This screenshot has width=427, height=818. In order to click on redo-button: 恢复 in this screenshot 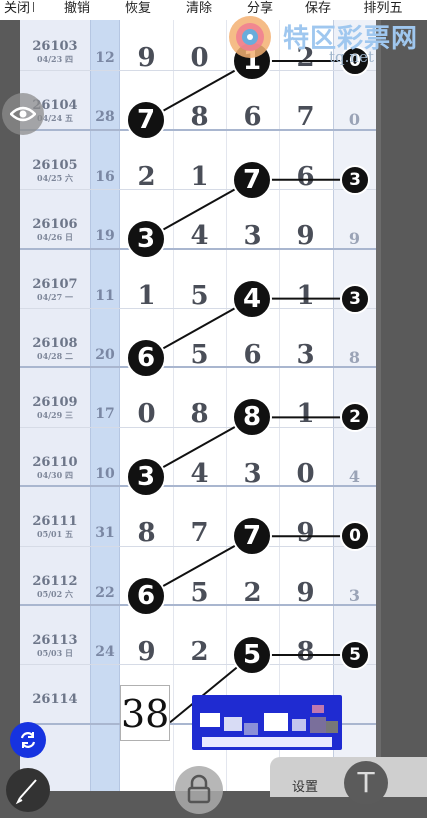, I will do `click(138, 10)`.